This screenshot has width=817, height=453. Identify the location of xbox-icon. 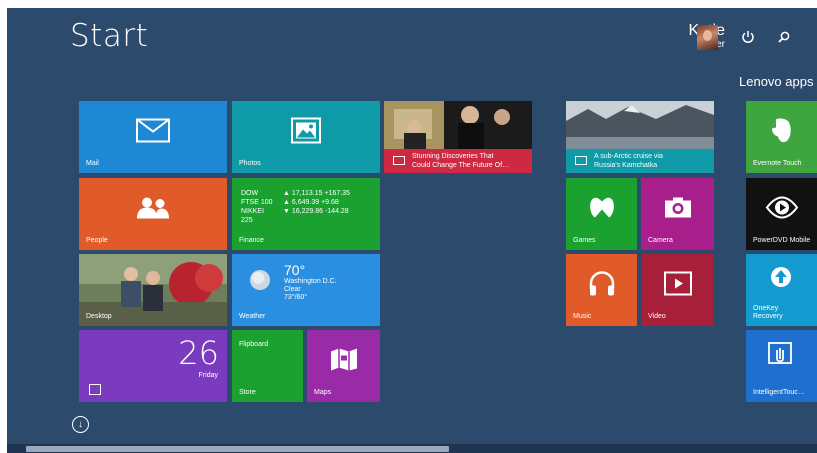
(602, 210).